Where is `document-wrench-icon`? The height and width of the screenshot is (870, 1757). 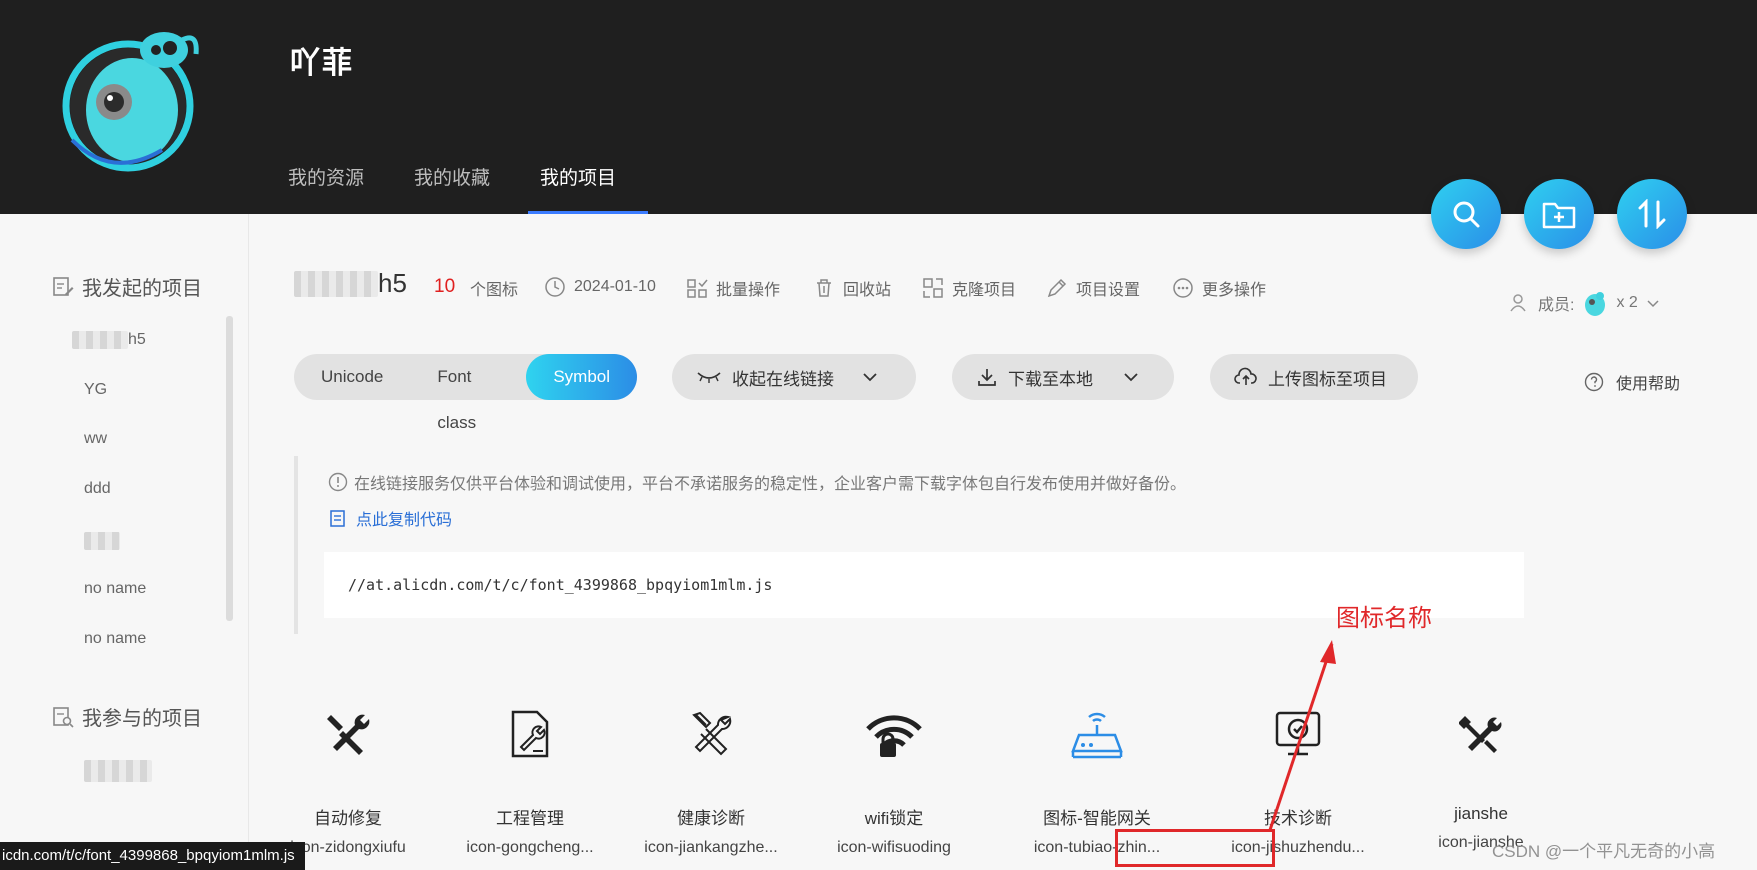
document-wrench-icon is located at coordinates (530, 734).